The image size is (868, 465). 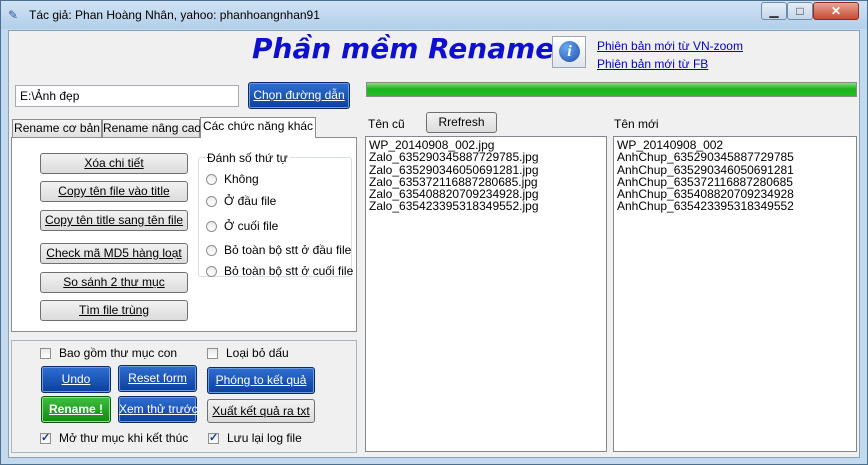 What do you see at coordinates (255, 438) in the screenshot?
I see `save-log-checkbox: Lưu lại log file` at bounding box center [255, 438].